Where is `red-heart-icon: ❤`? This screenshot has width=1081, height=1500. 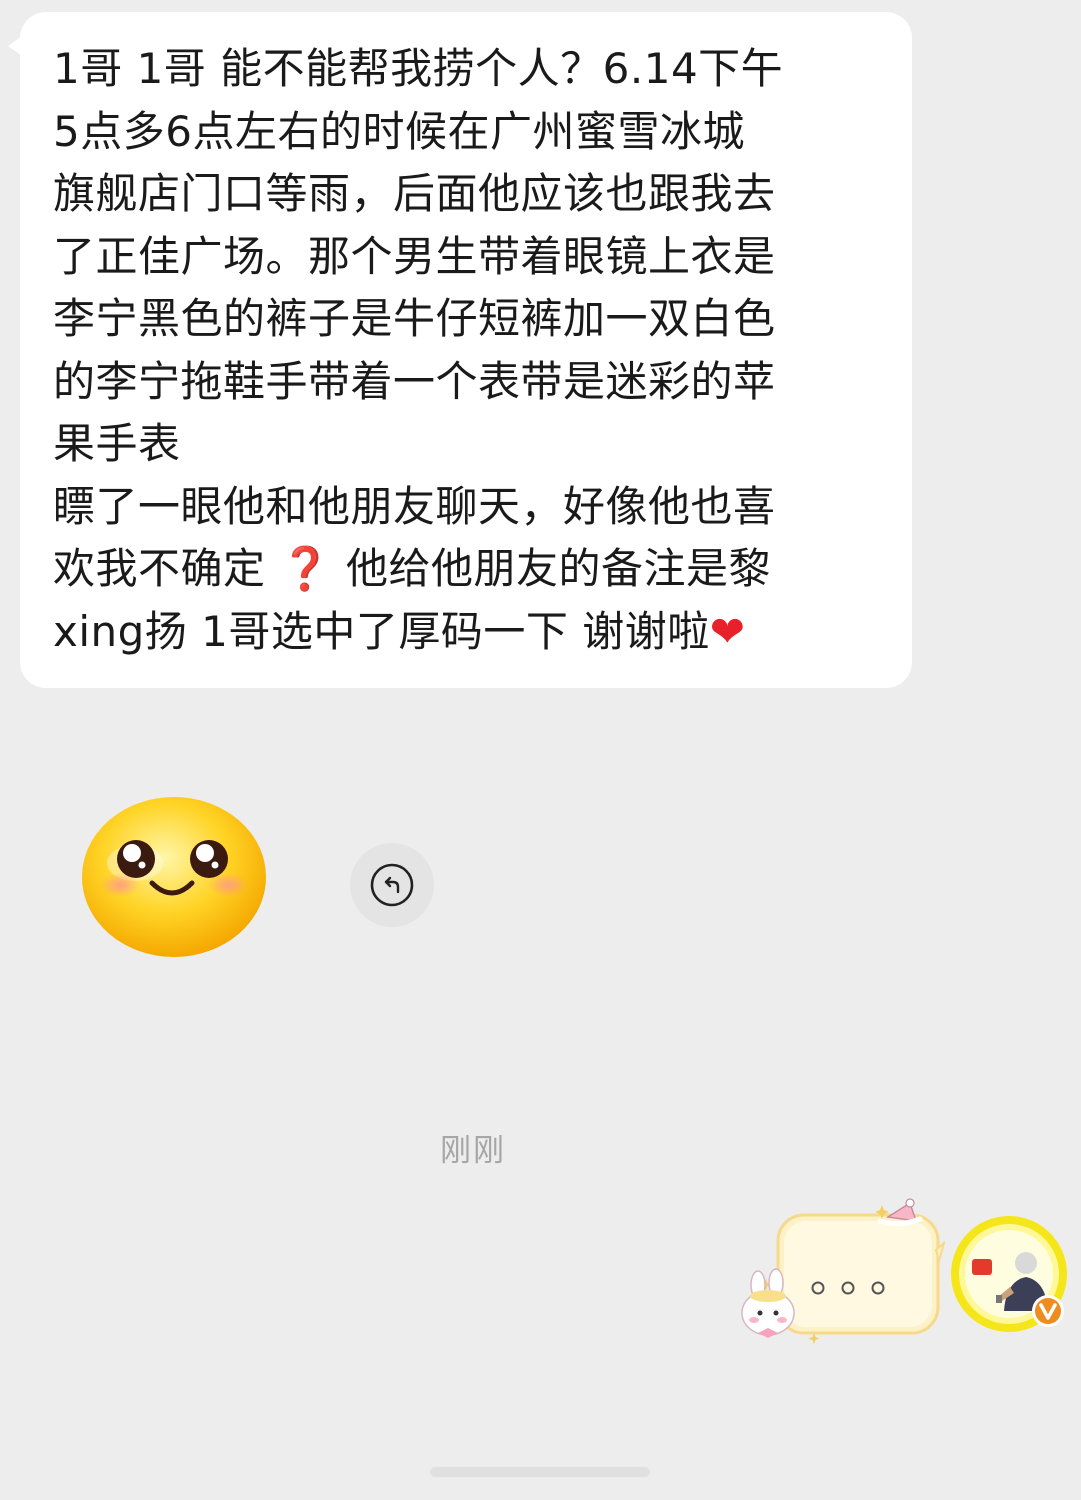
red-heart-icon: ❤ is located at coordinates (727, 631).